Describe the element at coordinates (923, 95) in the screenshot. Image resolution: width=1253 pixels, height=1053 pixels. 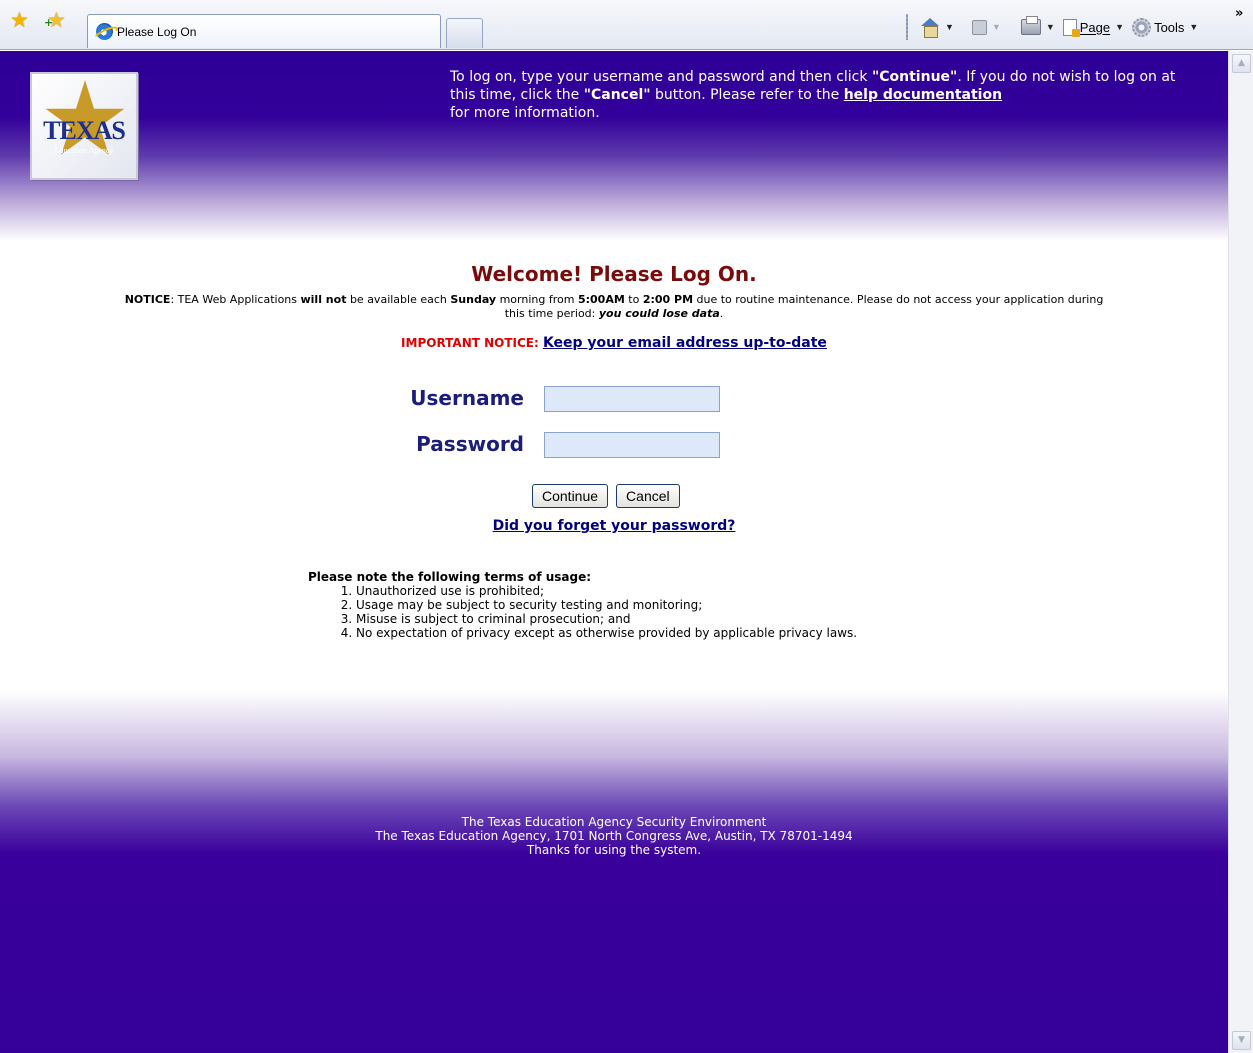
I see `help-documentation-link: help documentation` at that location.